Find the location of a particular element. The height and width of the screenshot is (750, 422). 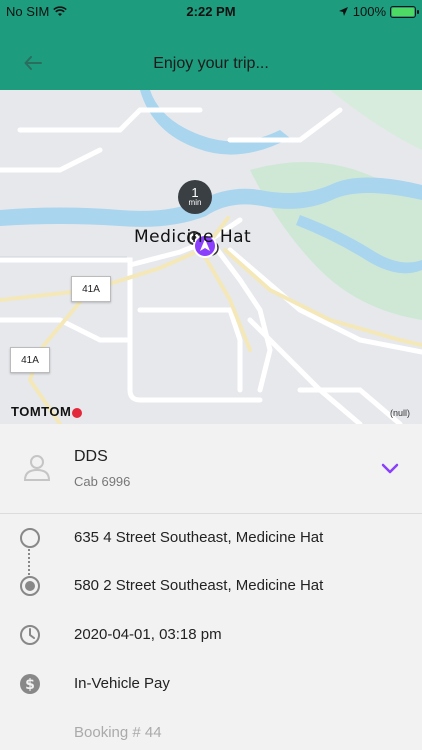

eta-unit: min is located at coordinates (195, 202).